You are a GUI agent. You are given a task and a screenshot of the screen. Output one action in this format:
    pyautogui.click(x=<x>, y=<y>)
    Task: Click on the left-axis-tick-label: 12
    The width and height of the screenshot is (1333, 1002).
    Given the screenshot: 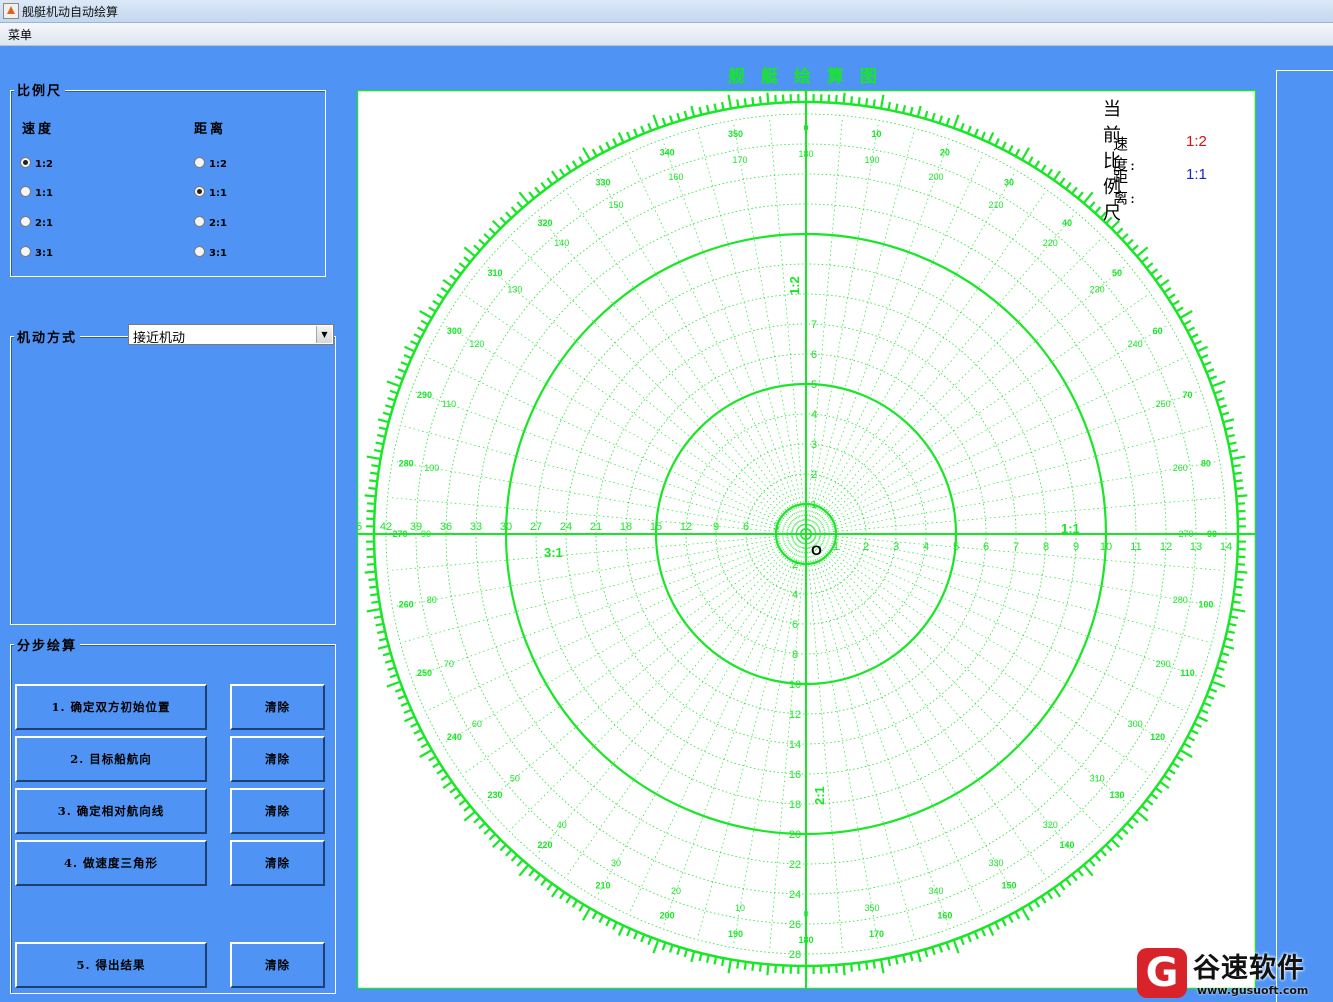 What is the action you would take?
    pyautogui.click(x=686, y=527)
    